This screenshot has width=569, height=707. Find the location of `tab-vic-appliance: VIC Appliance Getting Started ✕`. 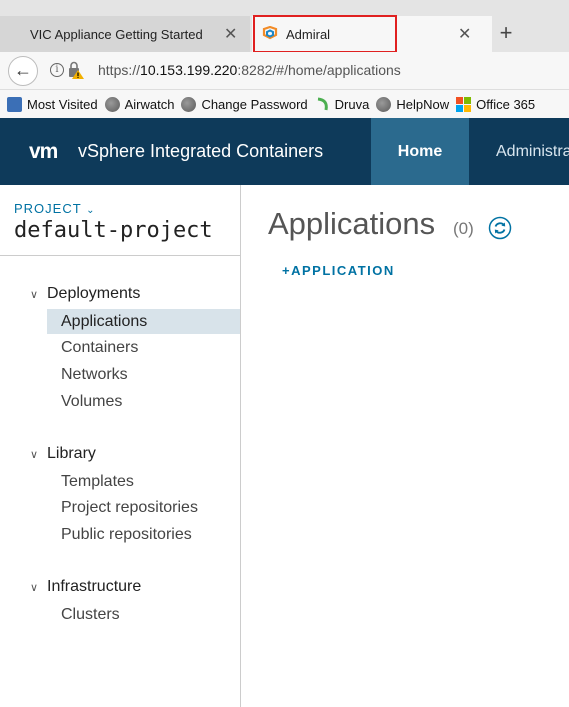

tab-vic-appliance: VIC Appliance Getting Started ✕ is located at coordinates (125, 34).